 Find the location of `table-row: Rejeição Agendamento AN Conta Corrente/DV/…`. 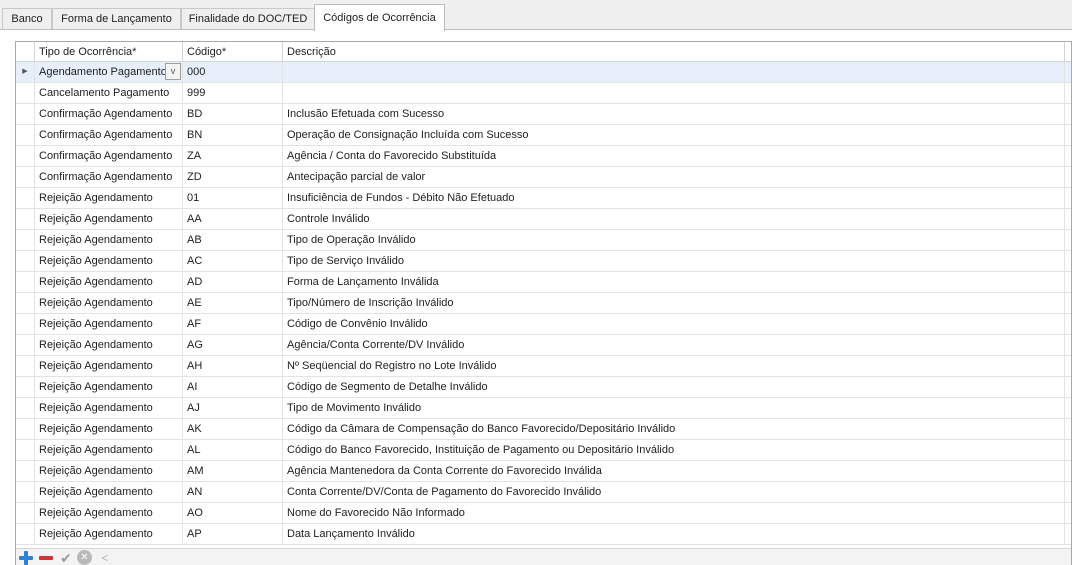

table-row: Rejeição Agendamento AN Conta Corrente/DV/… is located at coordinates (543, 492).